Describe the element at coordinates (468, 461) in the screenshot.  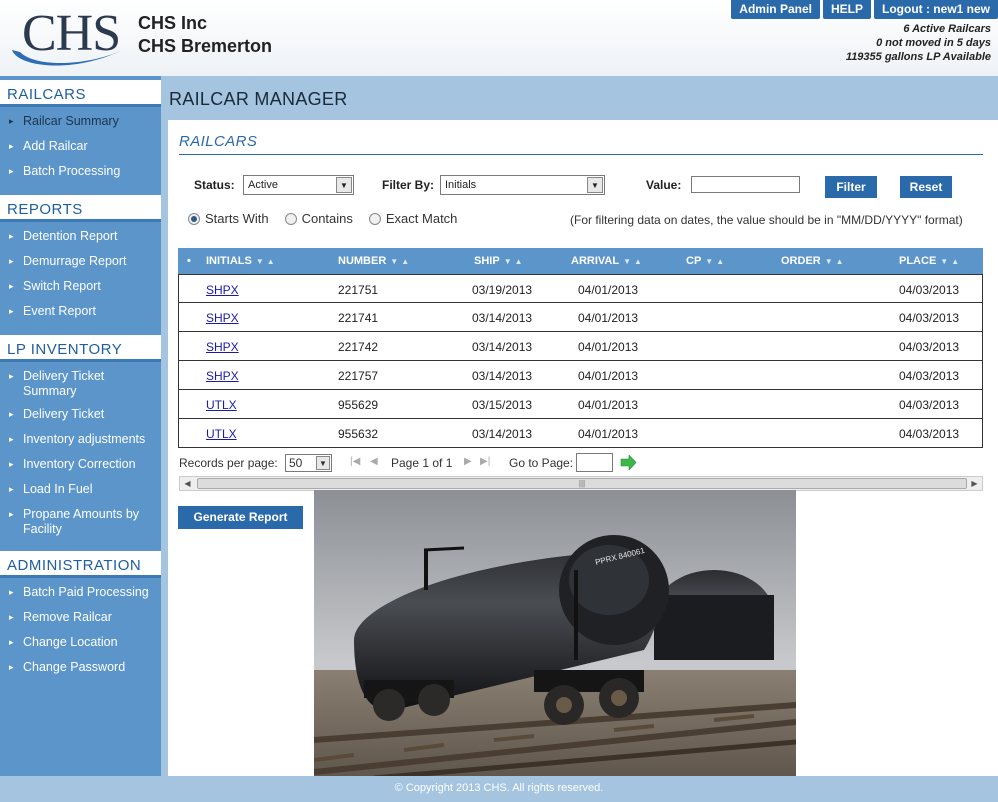
I see `next-page-icon: ▶` at that location.